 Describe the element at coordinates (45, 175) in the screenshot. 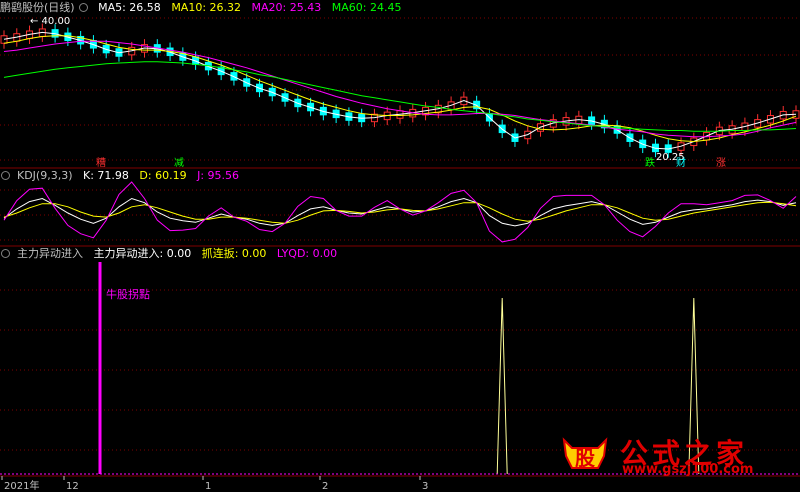

I see `kdj-title: KDJ(9,3,3)` at that location.